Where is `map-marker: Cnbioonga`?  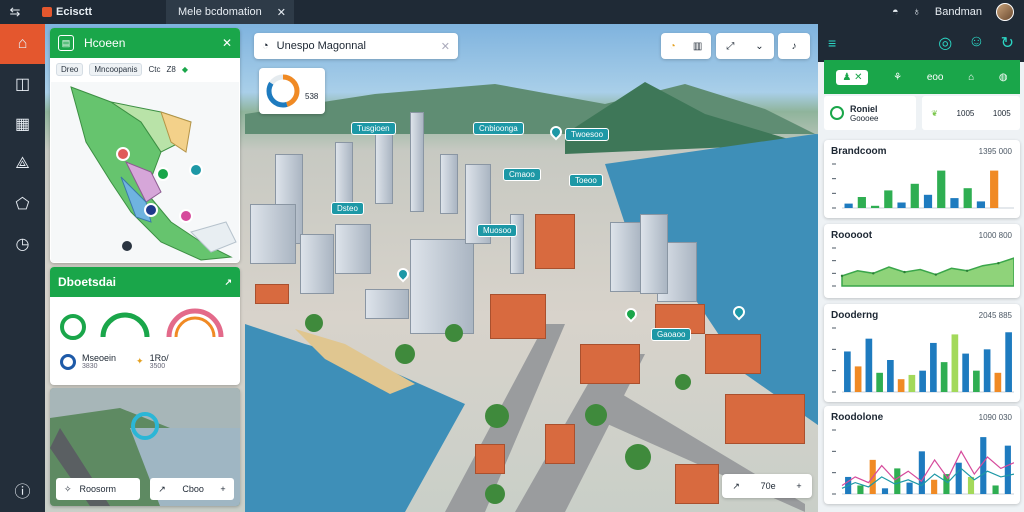 map-marker: Cnbioonga is located at coordinates (498, 128).